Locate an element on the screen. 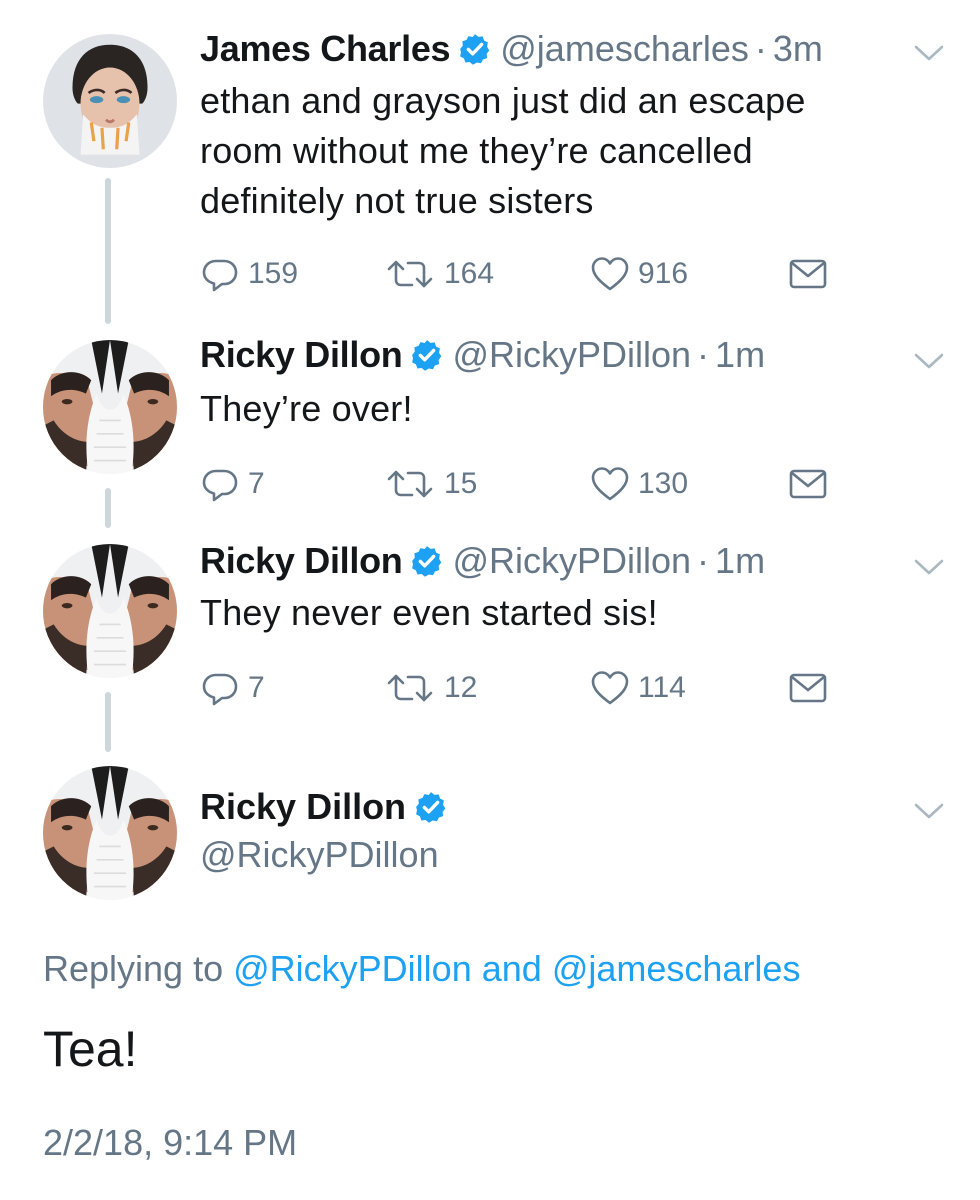  tweet-text-line: They’re over! is located at coordinates (306, 408).